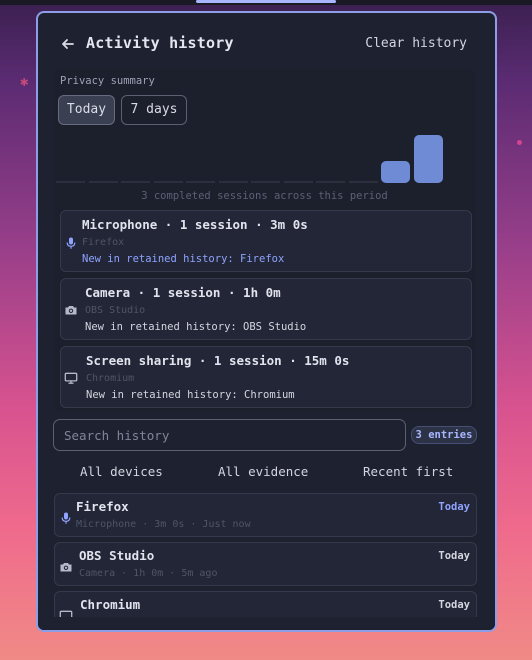 This screenshot has height=660, width=532. What do you see at coordinates (103, 242) in the screenshot?
I see `session-card-app: Firefox` at bounding box center [103, 242].